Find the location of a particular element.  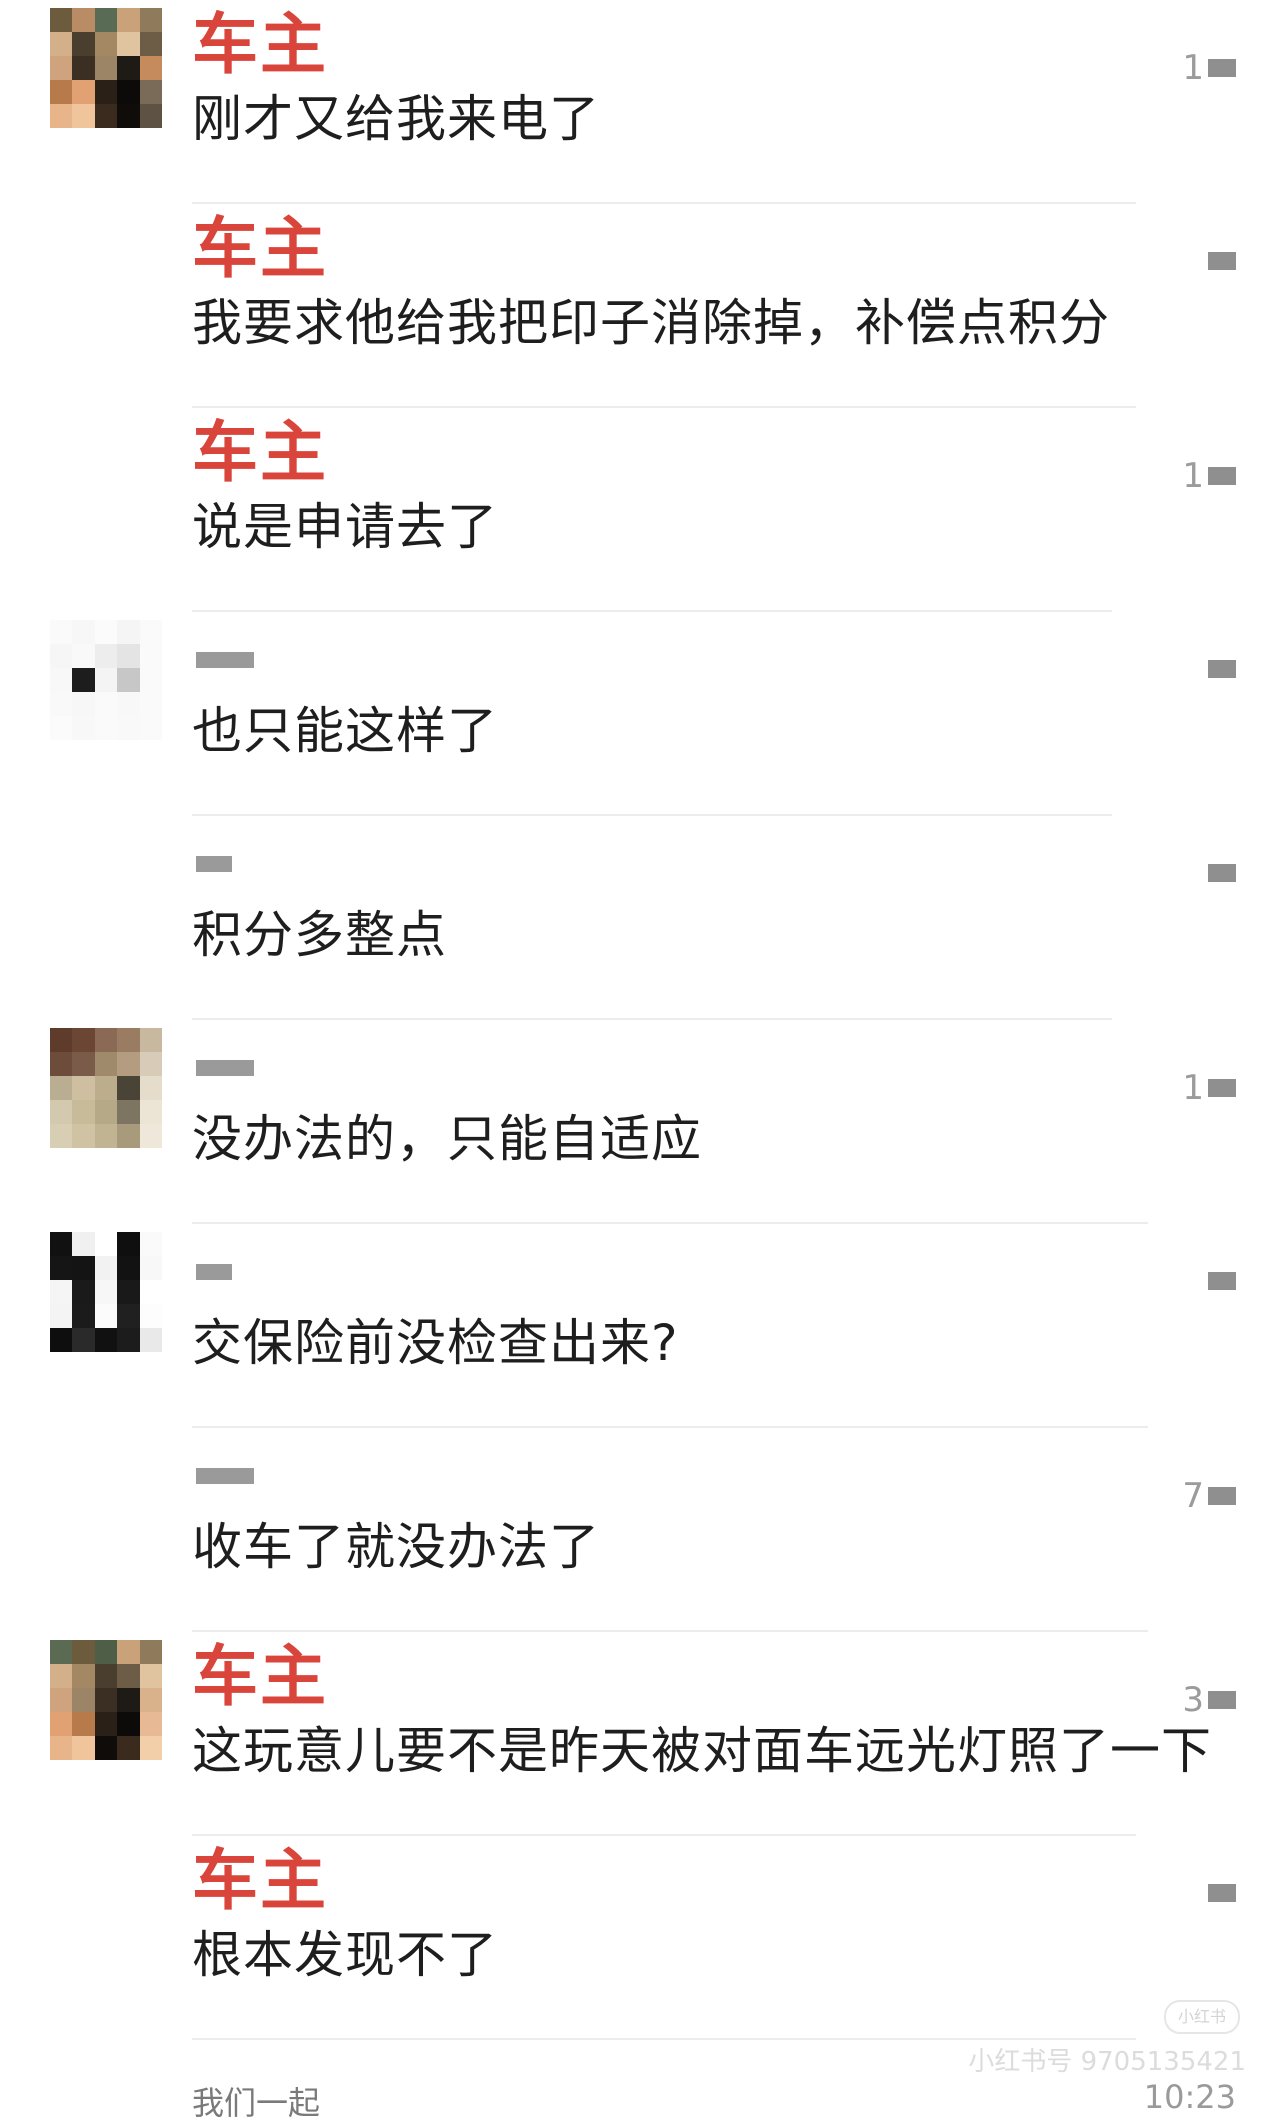

message-item: 车主 我要求他给我把印子消除掉，补偿点积分 is located at coordinates (638, 306).